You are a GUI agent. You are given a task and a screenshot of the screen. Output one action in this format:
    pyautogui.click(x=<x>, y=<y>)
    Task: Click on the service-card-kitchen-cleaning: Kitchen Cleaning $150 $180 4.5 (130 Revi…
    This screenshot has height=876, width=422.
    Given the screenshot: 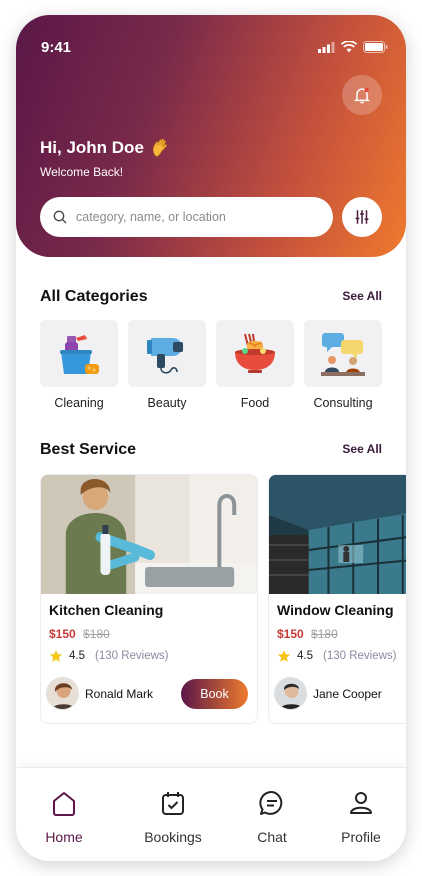 What is the action you would take?
    pyautogui.click(x=149, y=599)
    